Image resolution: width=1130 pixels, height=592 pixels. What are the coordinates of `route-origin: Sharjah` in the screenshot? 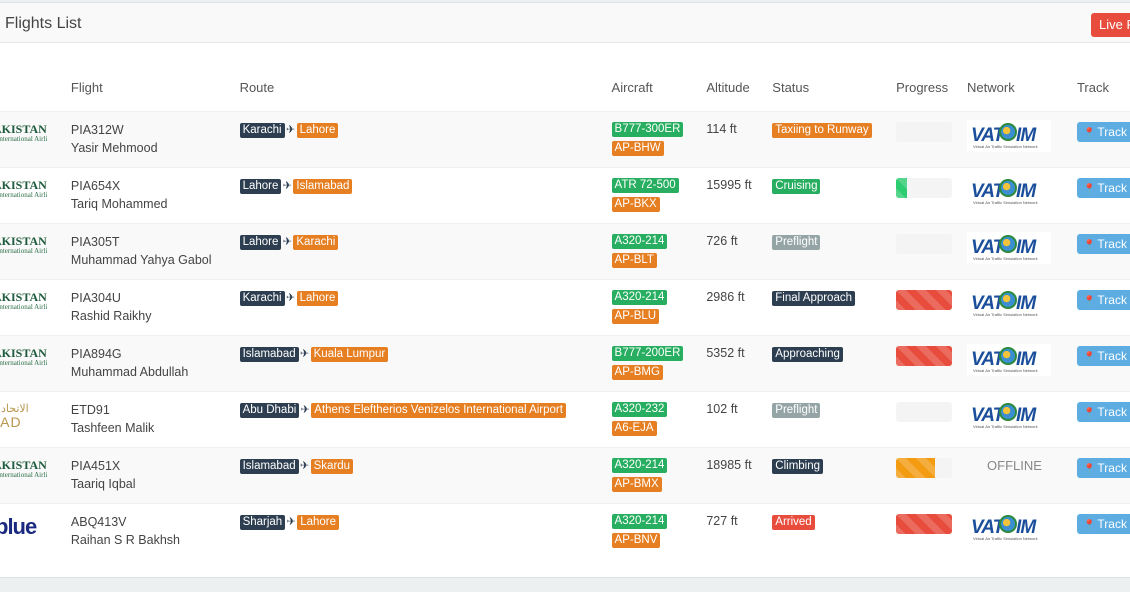 It's located at (262, 522).